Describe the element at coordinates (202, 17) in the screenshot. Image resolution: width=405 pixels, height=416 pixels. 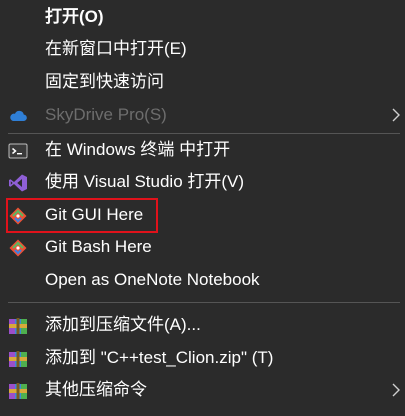
I see `menu-item-open: 打开(O)` at that location.